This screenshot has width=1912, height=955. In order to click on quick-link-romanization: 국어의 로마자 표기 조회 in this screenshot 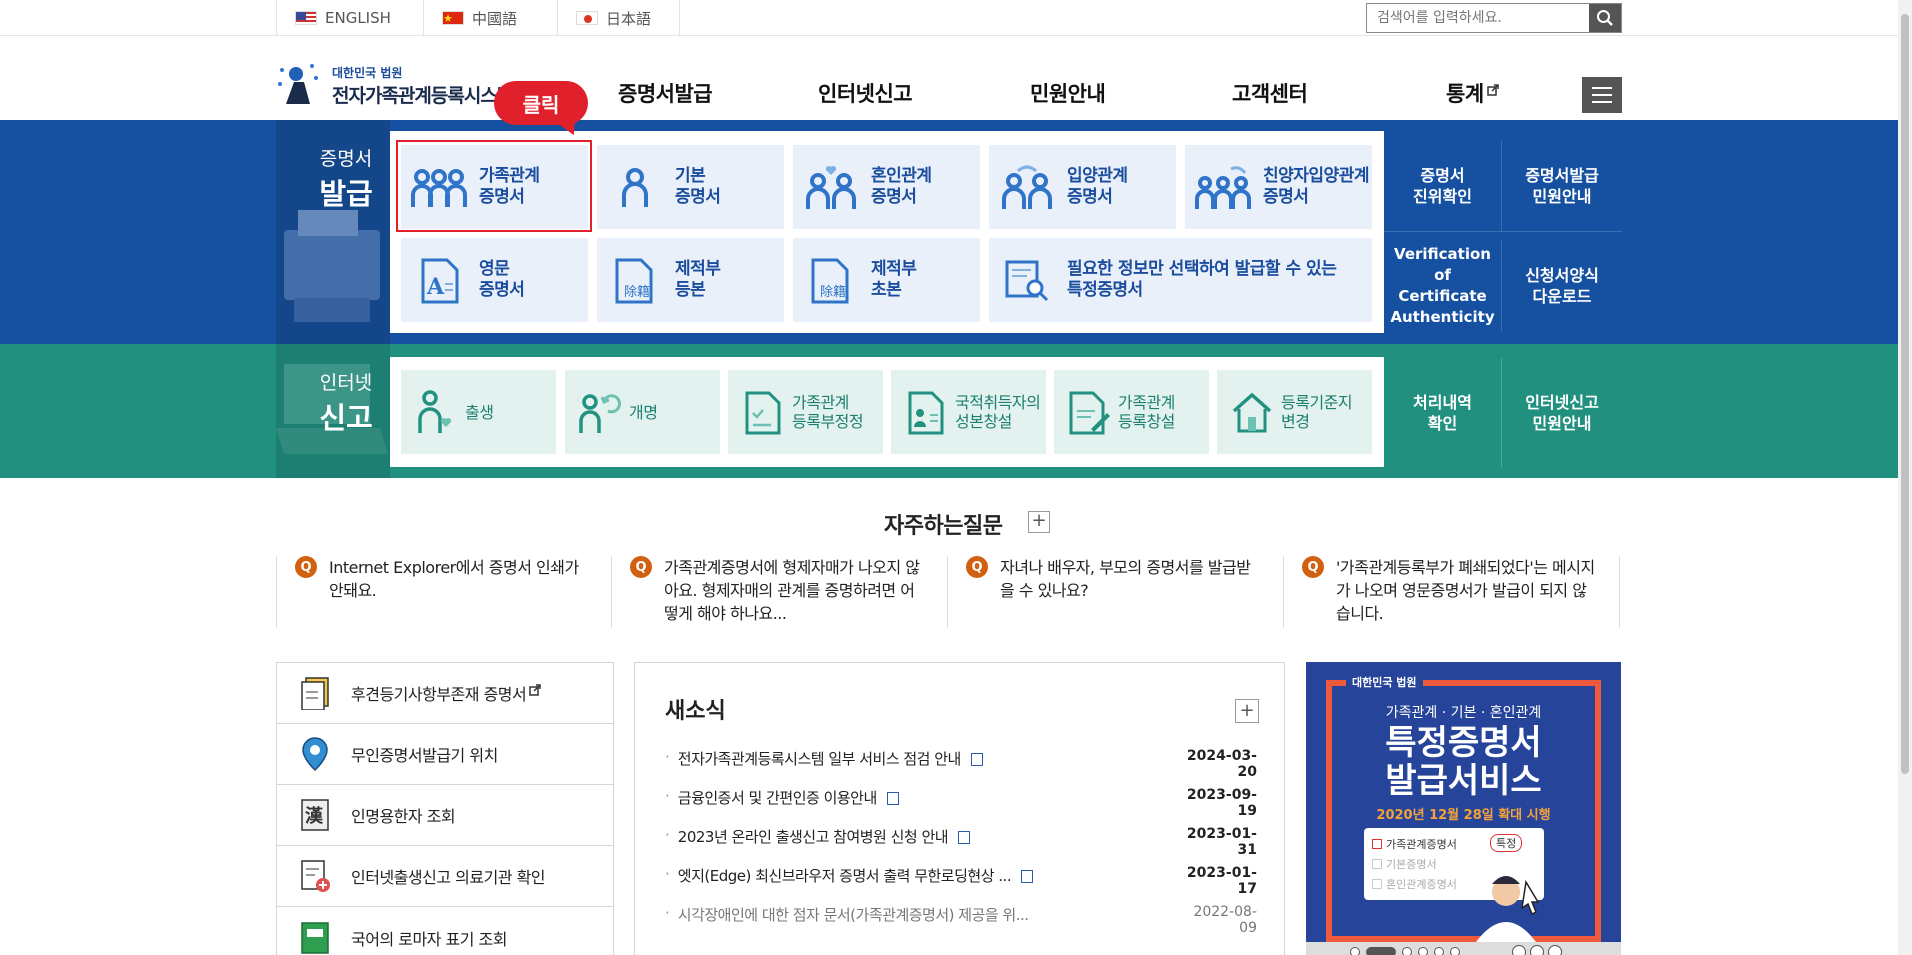, I will do `click(445, 931)`.